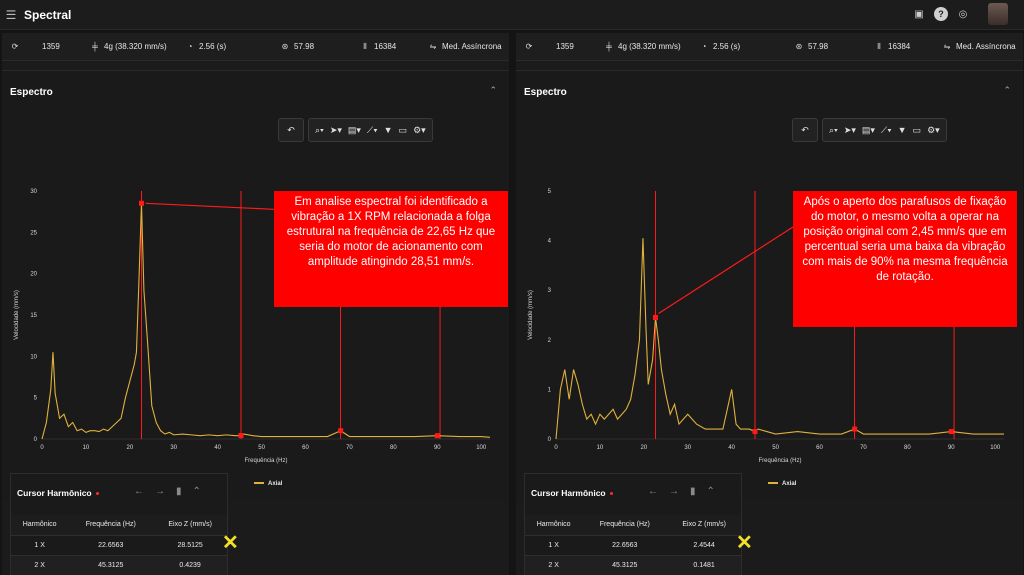 This screenshot has height=575, width=1024. Describe the element at coordinates (550, 341) in the screenshot. I see `y-tick-label: 2` at that location.